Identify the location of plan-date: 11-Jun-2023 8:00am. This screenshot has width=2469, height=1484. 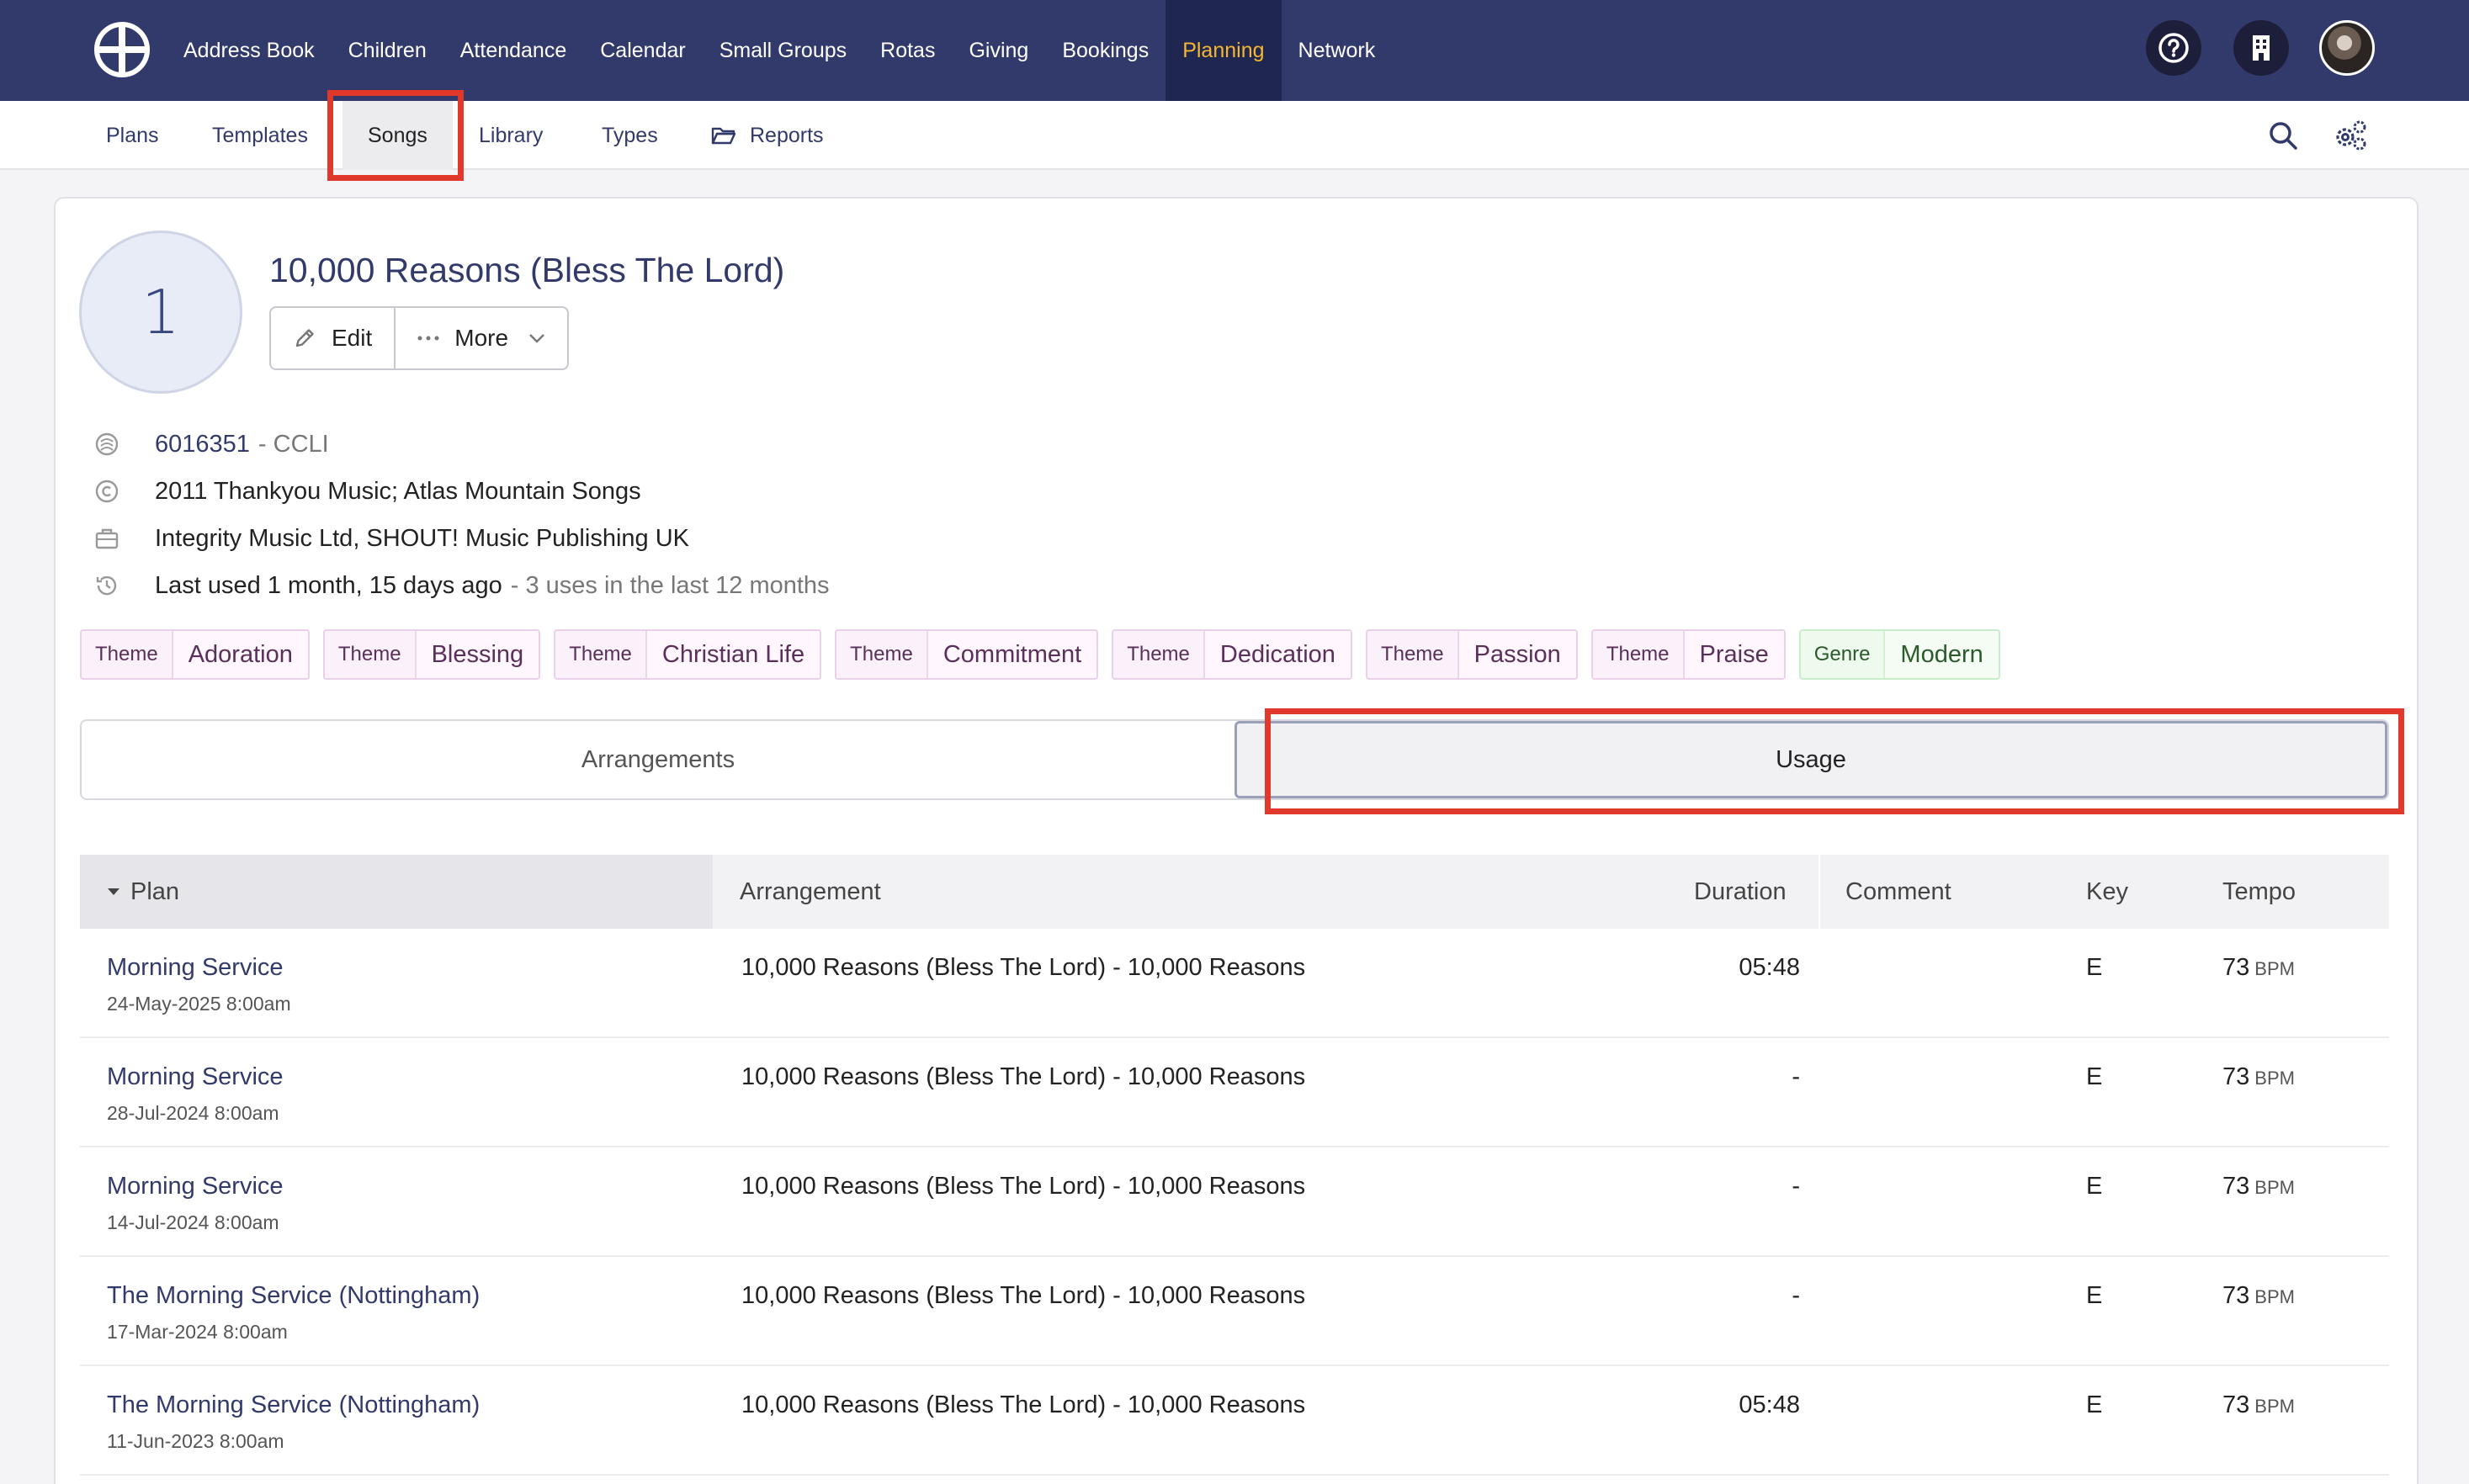
(195, 1441).